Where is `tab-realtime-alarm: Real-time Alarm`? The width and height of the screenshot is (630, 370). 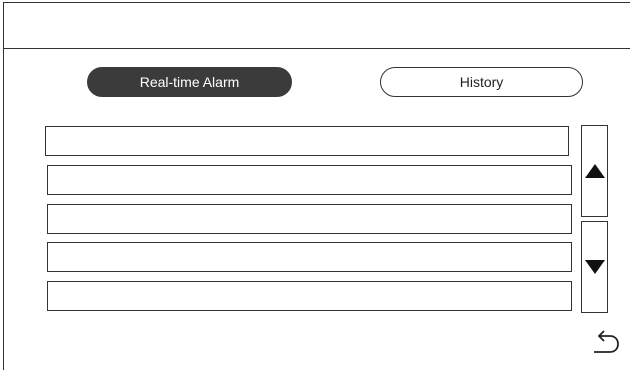 tab-realtime-alarm: Real-time Alarm is located at coordinates (189, 82).